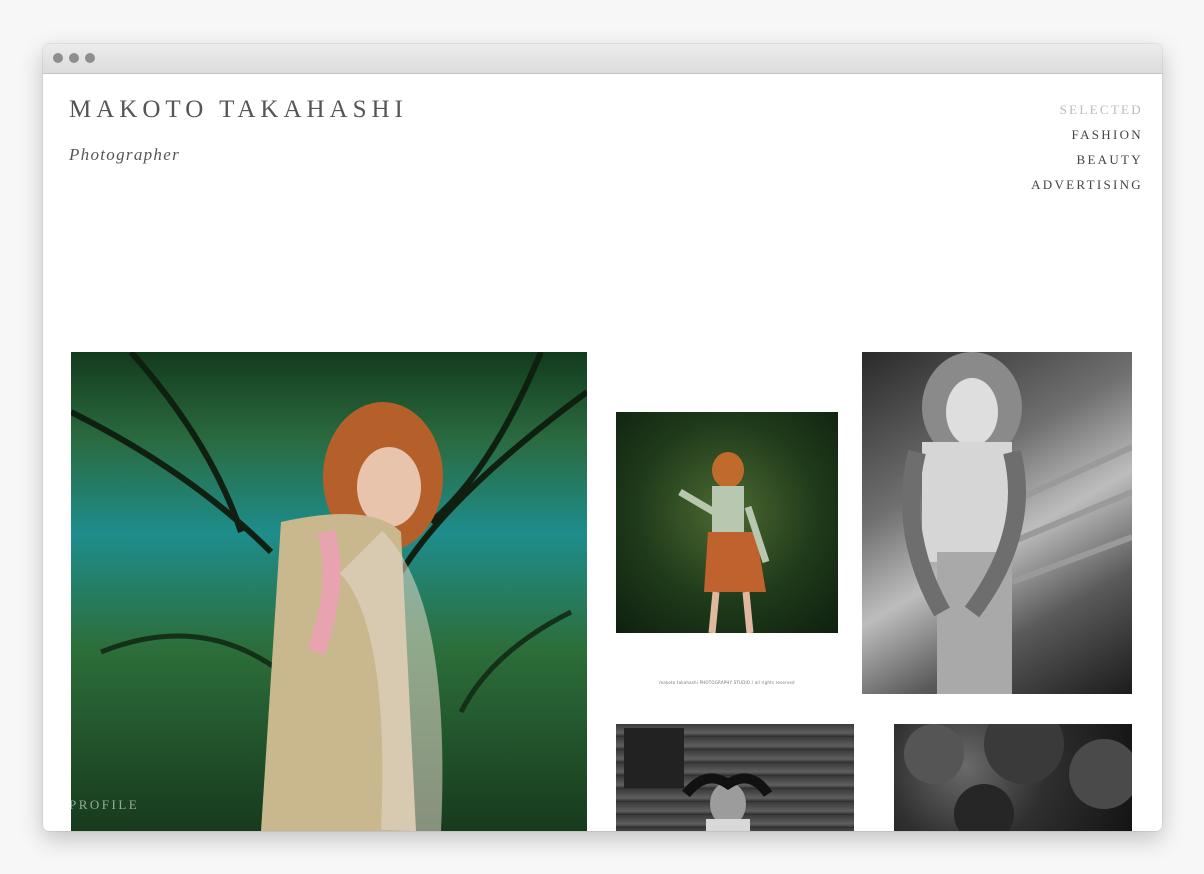  I want to click on gallery-photo-bw-fence, so click(997, 523).